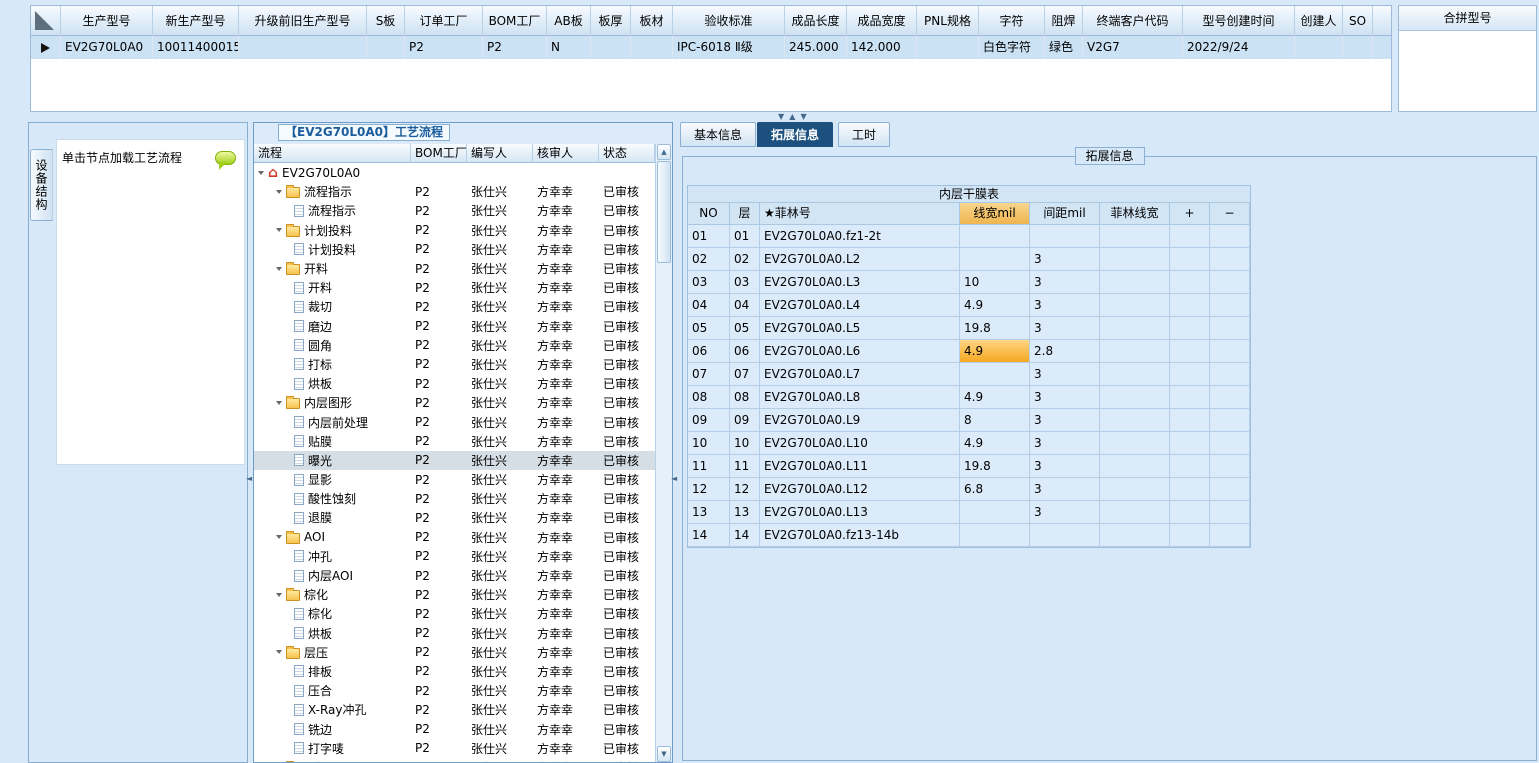 This screenshot has height=763, width=1539. What do you see at coordinates (769, 117) in the screenshot?
I see `horizontal-splitter` at bounding box center [769, 117].